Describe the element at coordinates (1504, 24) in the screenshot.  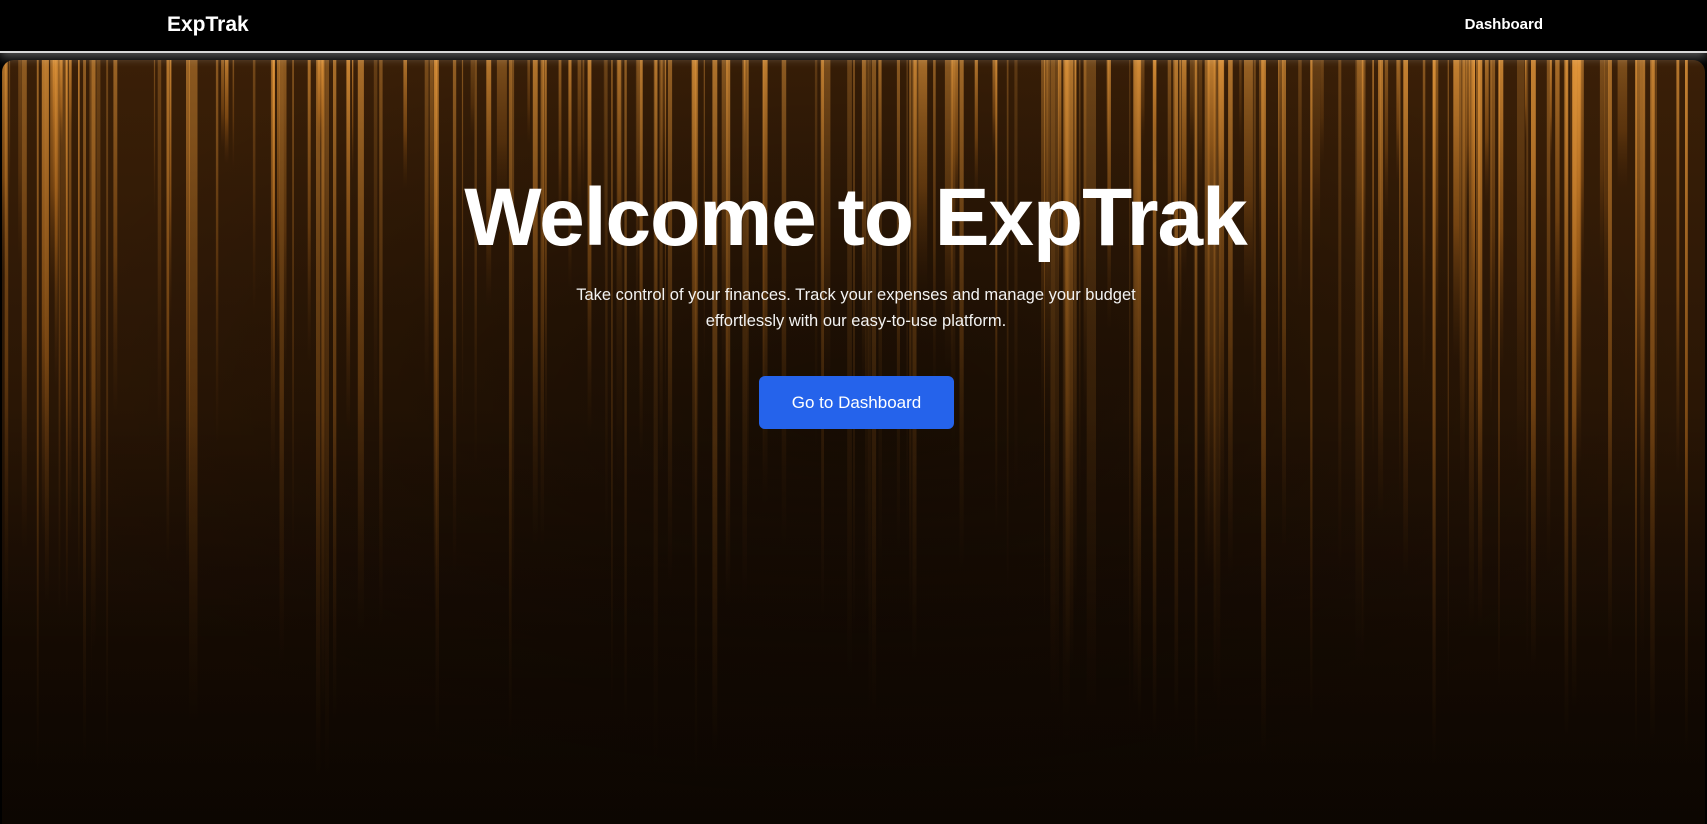
I see `nav-link-dashboard: Dashboard` at that location.